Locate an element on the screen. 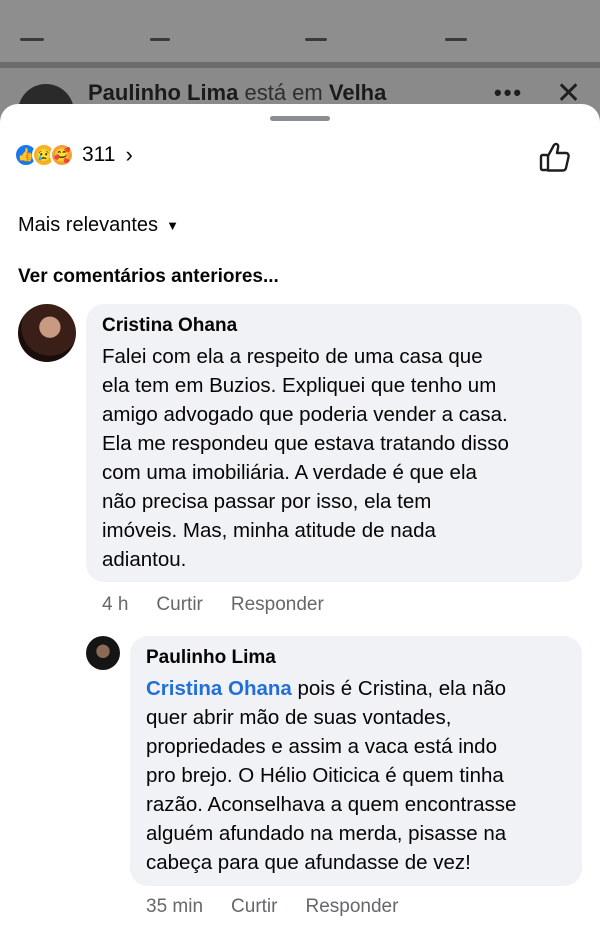 This screenshot has height=932, width=600. like-button is located at coordinates (555, 157).